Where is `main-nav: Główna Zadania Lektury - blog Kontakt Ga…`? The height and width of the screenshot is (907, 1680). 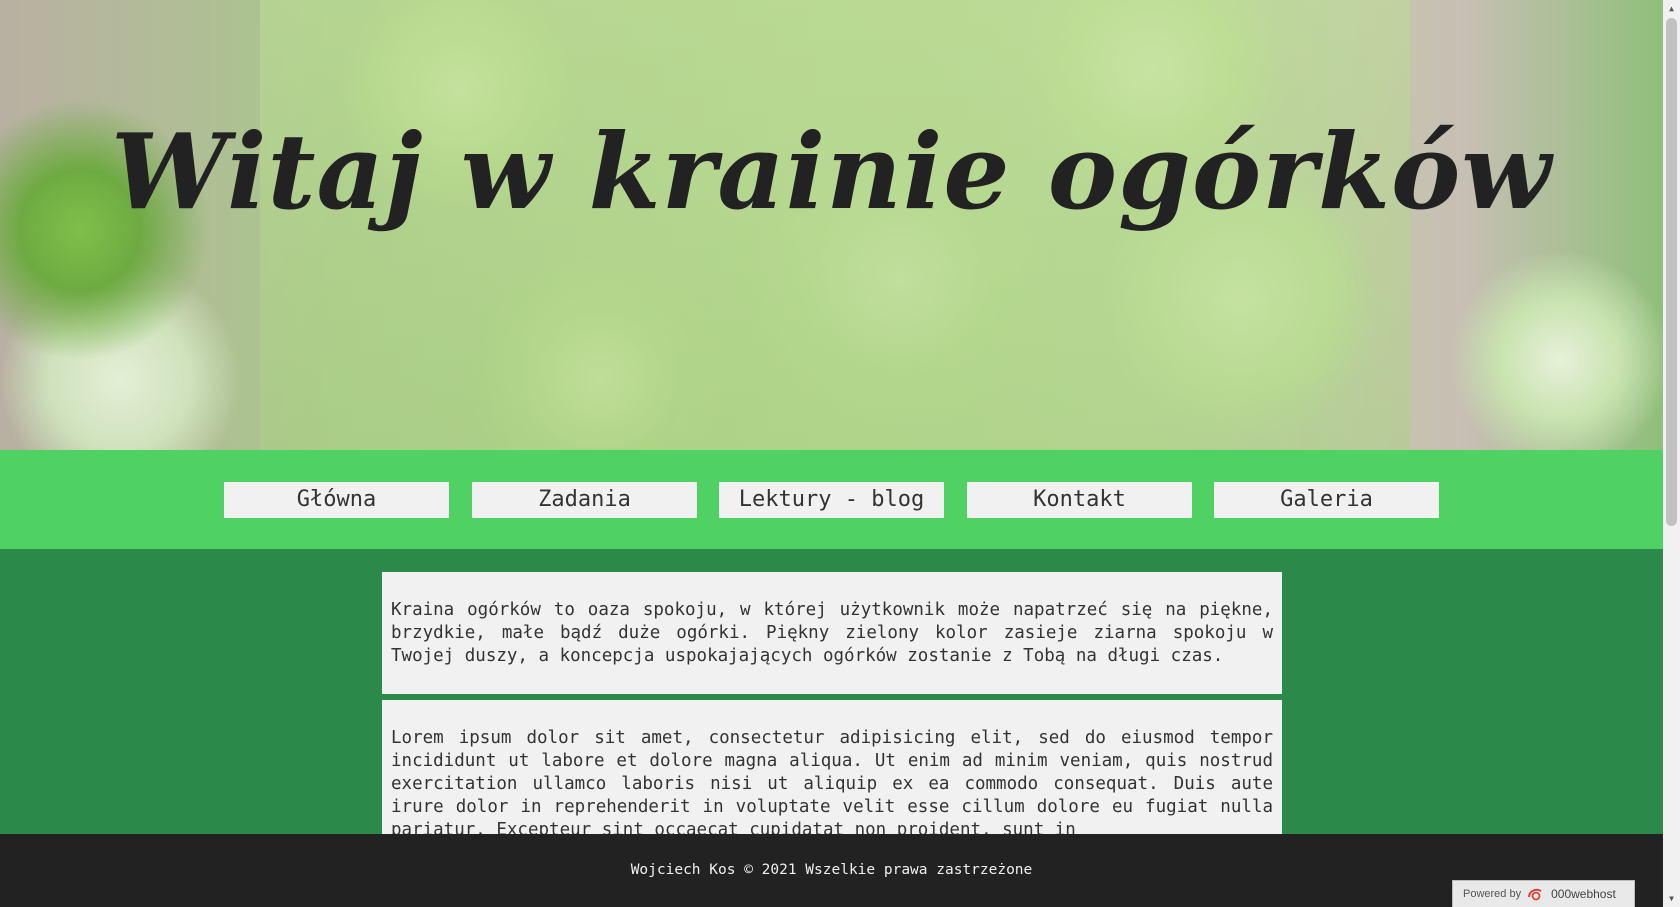
main-nav: Główna Zadania Lektury - blog Kontakt Ga… is located at coordinates (831, 499).